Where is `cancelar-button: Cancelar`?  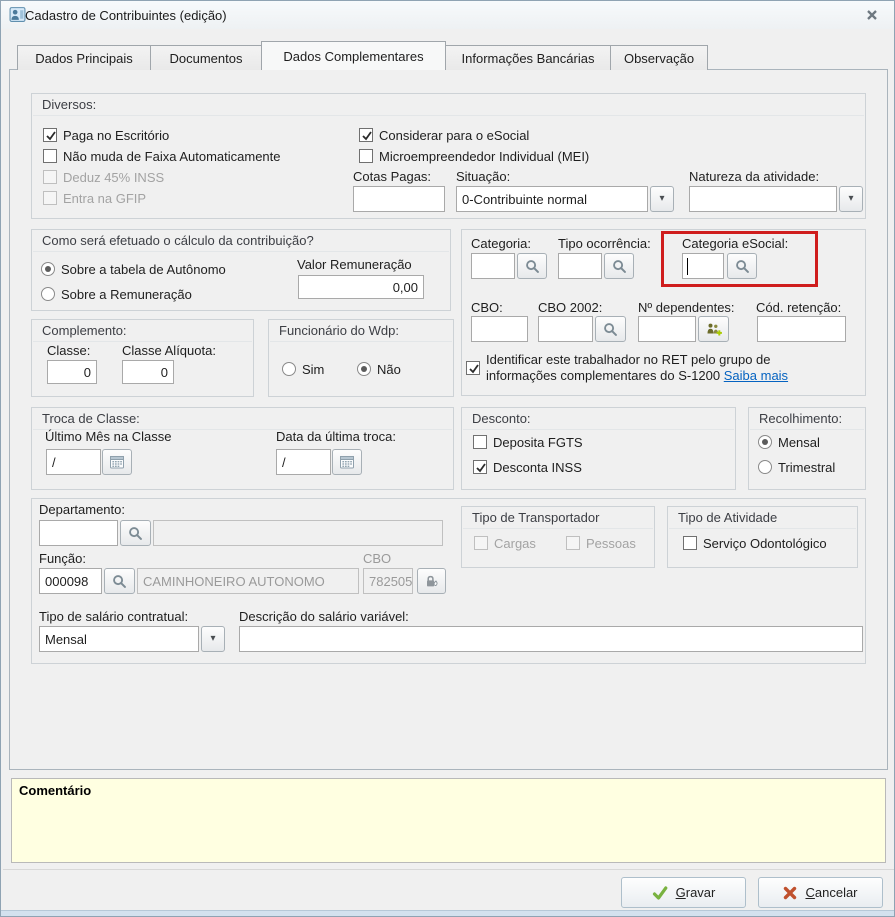 cancelar-button: Cancelar is located at coordinates (820, 892).